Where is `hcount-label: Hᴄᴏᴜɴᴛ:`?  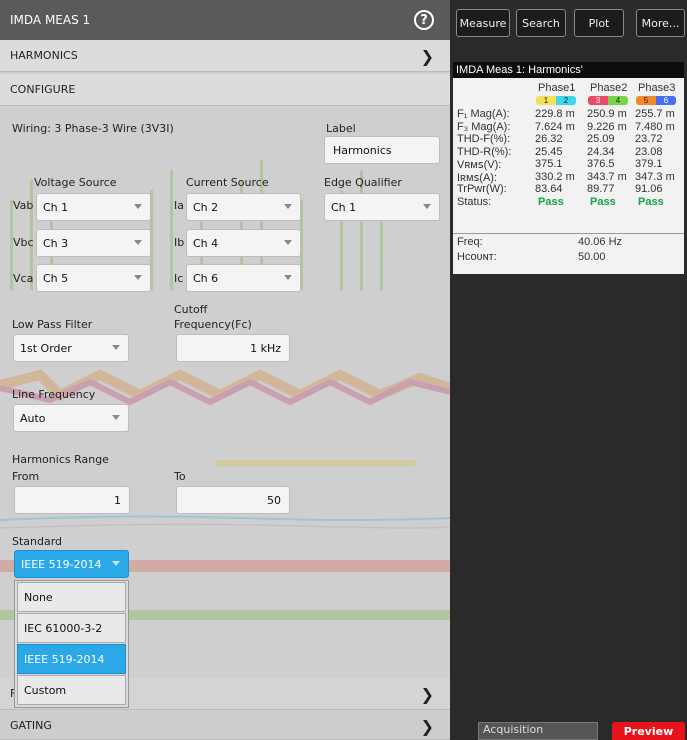 hcount-label: Hᴄᴏᴜɴᴛ: is located at coordinates (477, 257).